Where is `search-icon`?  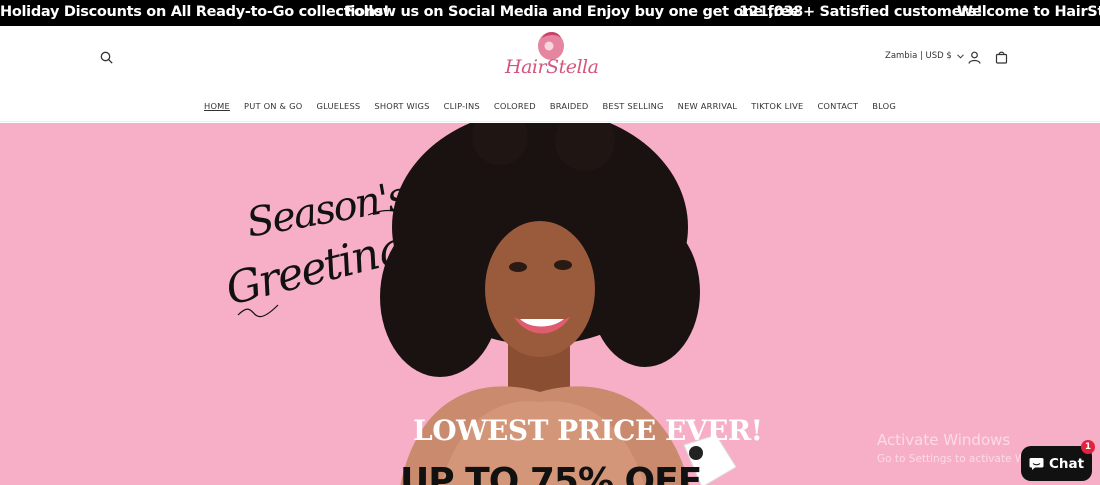 search-icon is located at coordinates (106, 57).